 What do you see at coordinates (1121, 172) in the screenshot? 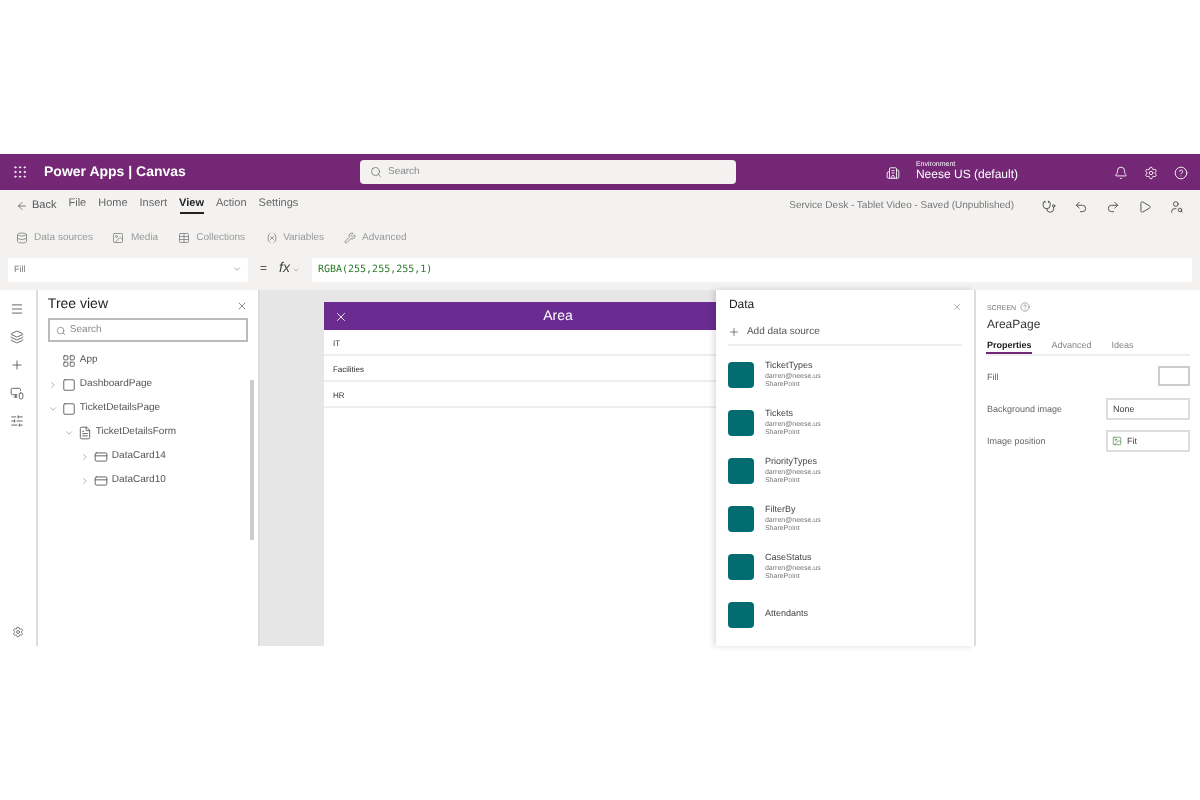
I see `notification-icon` at bounding box center [1121, 172].